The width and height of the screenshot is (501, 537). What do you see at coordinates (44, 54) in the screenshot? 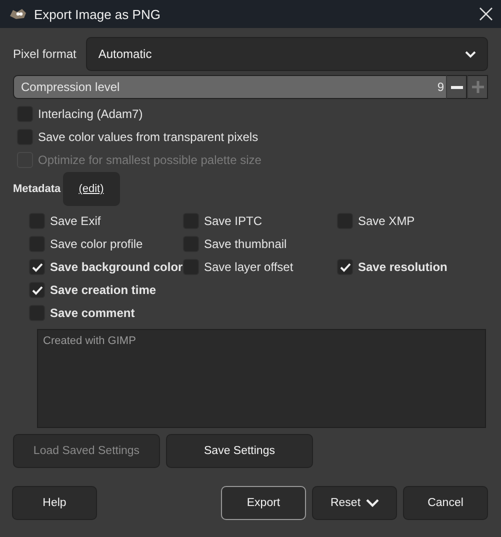
I see `field-label: Pixel format` at bounding box center [44, 54].